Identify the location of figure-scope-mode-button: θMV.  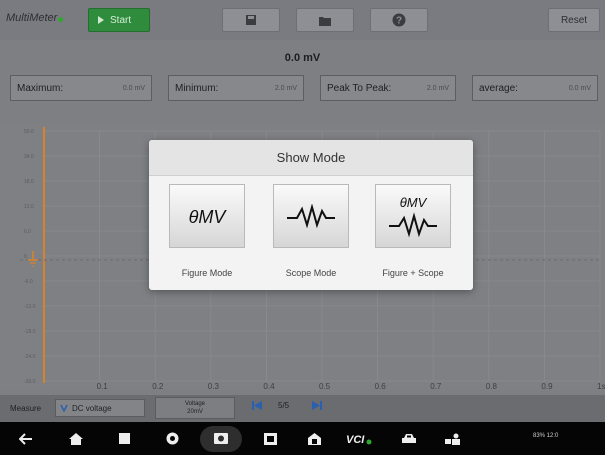
(413, 216).